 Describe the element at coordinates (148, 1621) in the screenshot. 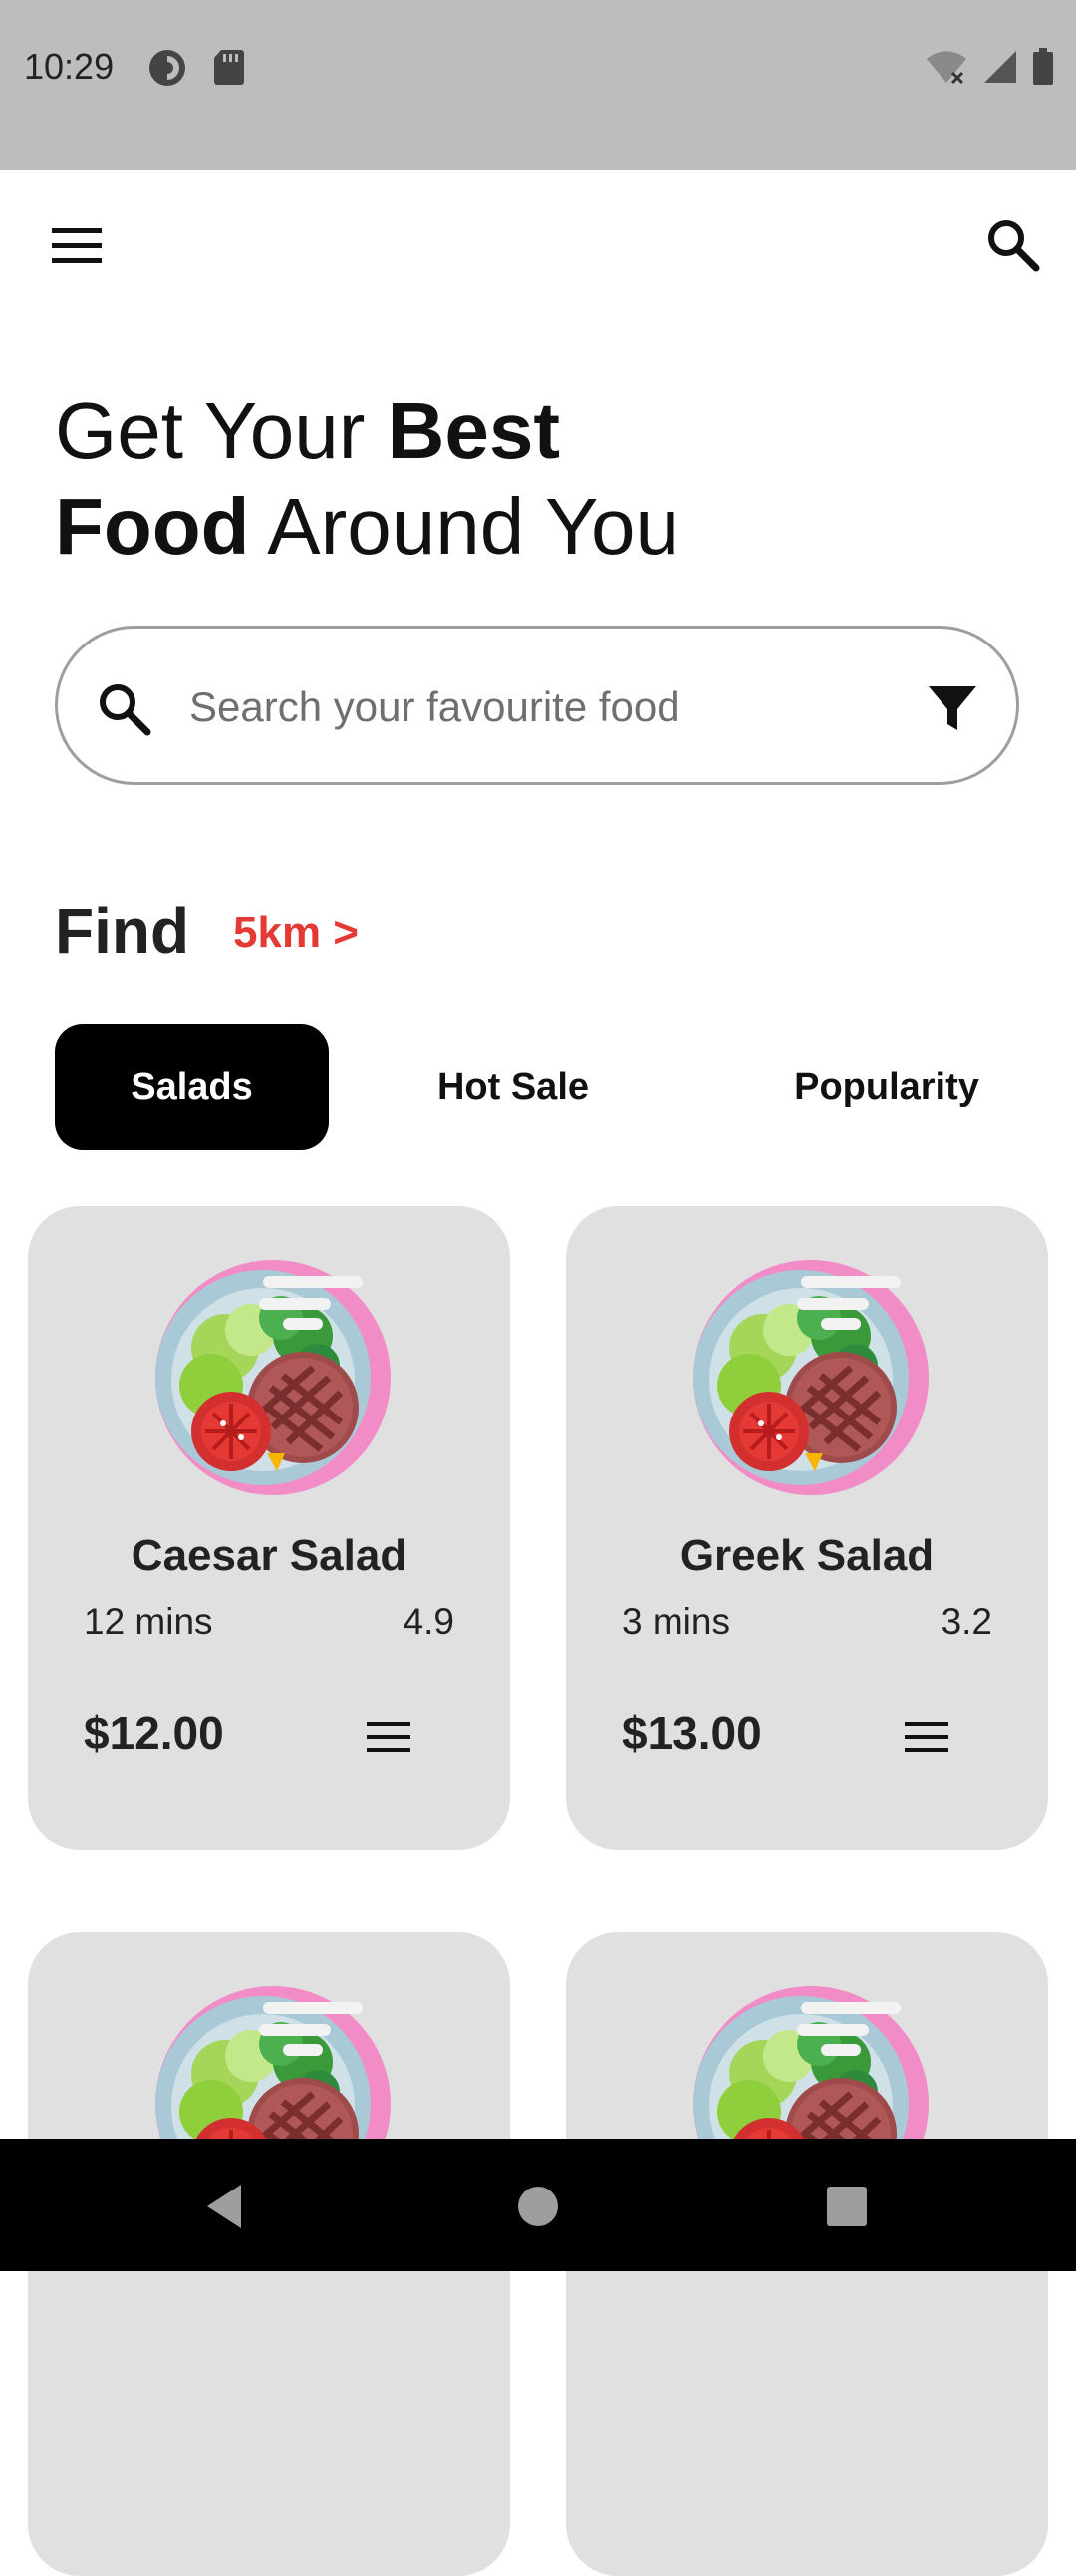

I see `food-time: 12 mins` at that location.